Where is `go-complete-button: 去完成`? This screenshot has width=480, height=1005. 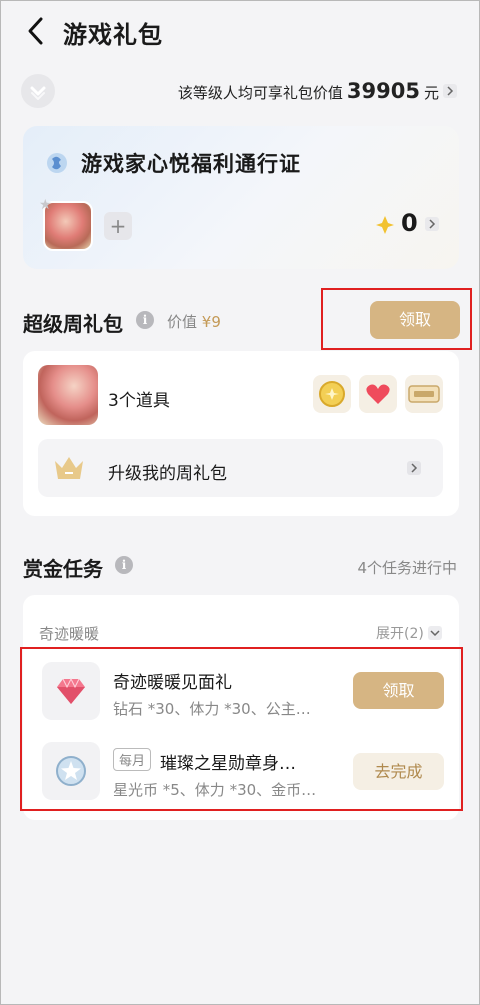
go-complete-button: 去完成 is located at coordinates (398, 771).